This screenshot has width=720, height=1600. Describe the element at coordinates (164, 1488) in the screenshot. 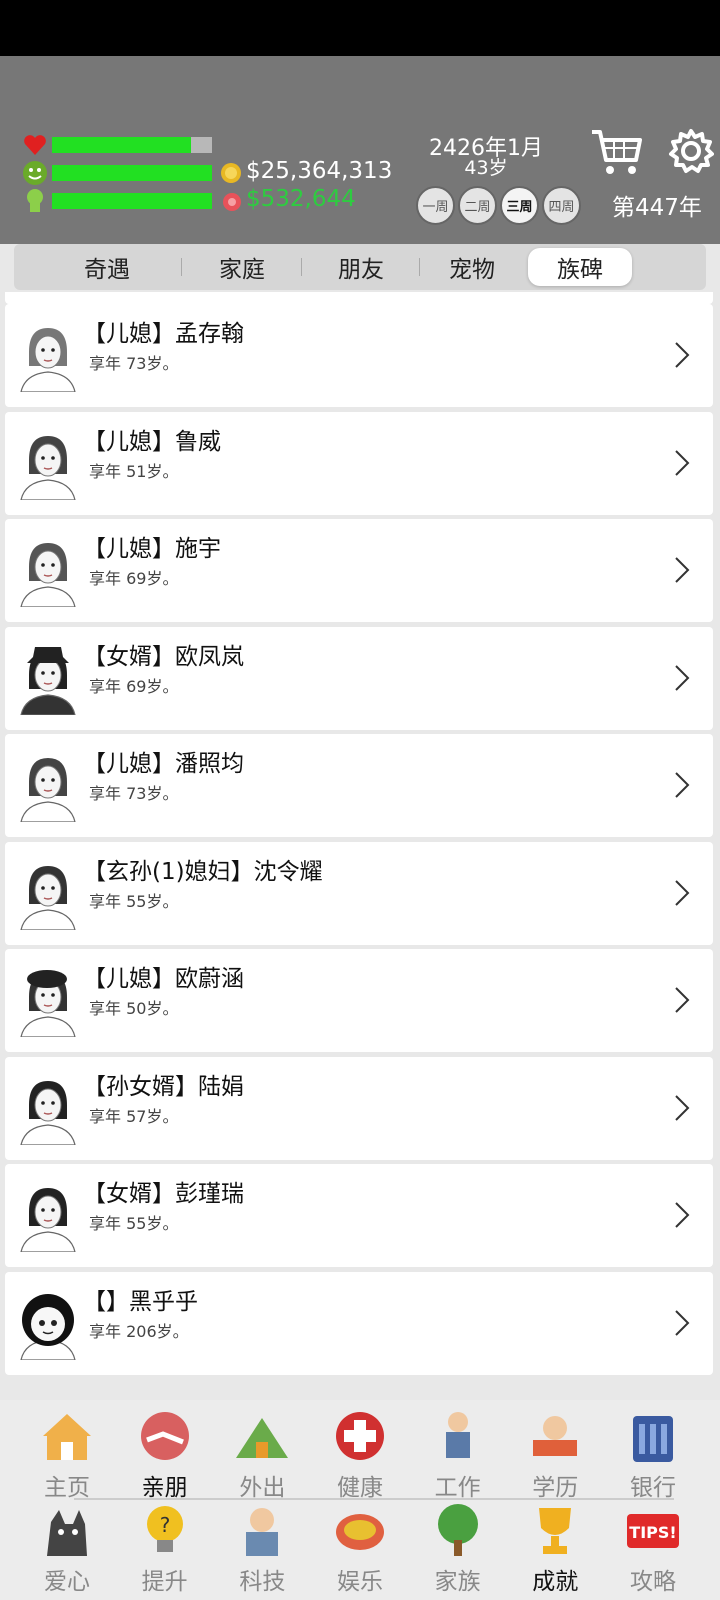

I see `nav-label: 亲朋` at that location.